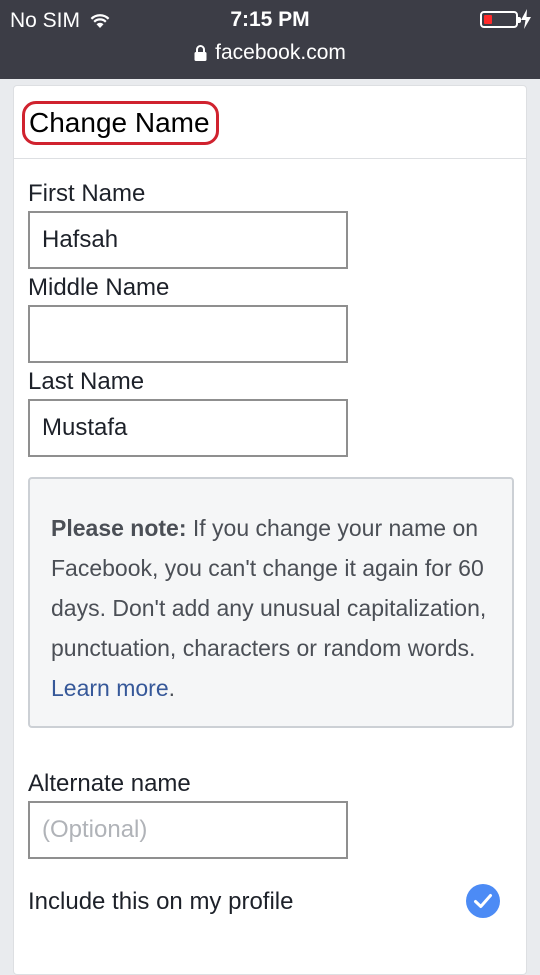  Describe the element at coordinates (110, 688) in the screenshot. I see `learn-more-link: Learn more` at that location.